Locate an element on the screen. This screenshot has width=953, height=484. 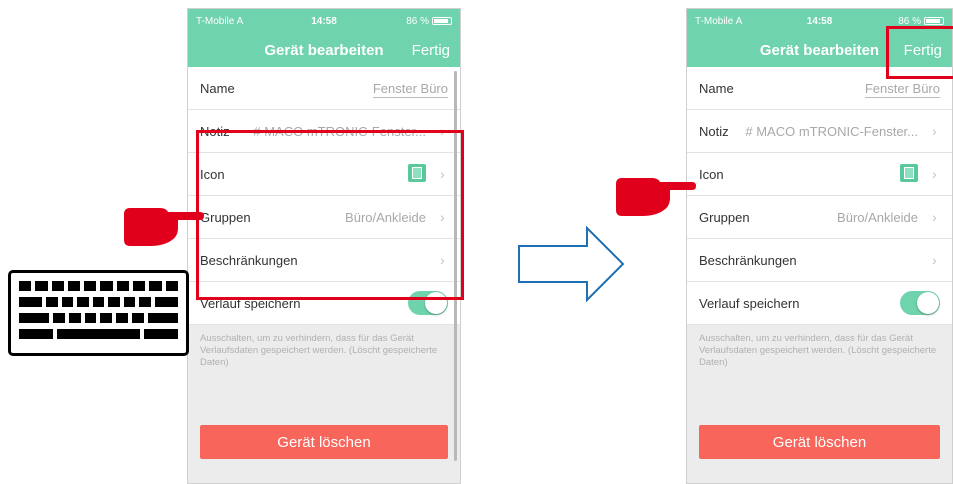
history-row: Verlauf speichern is located at coordinates (819, 303).